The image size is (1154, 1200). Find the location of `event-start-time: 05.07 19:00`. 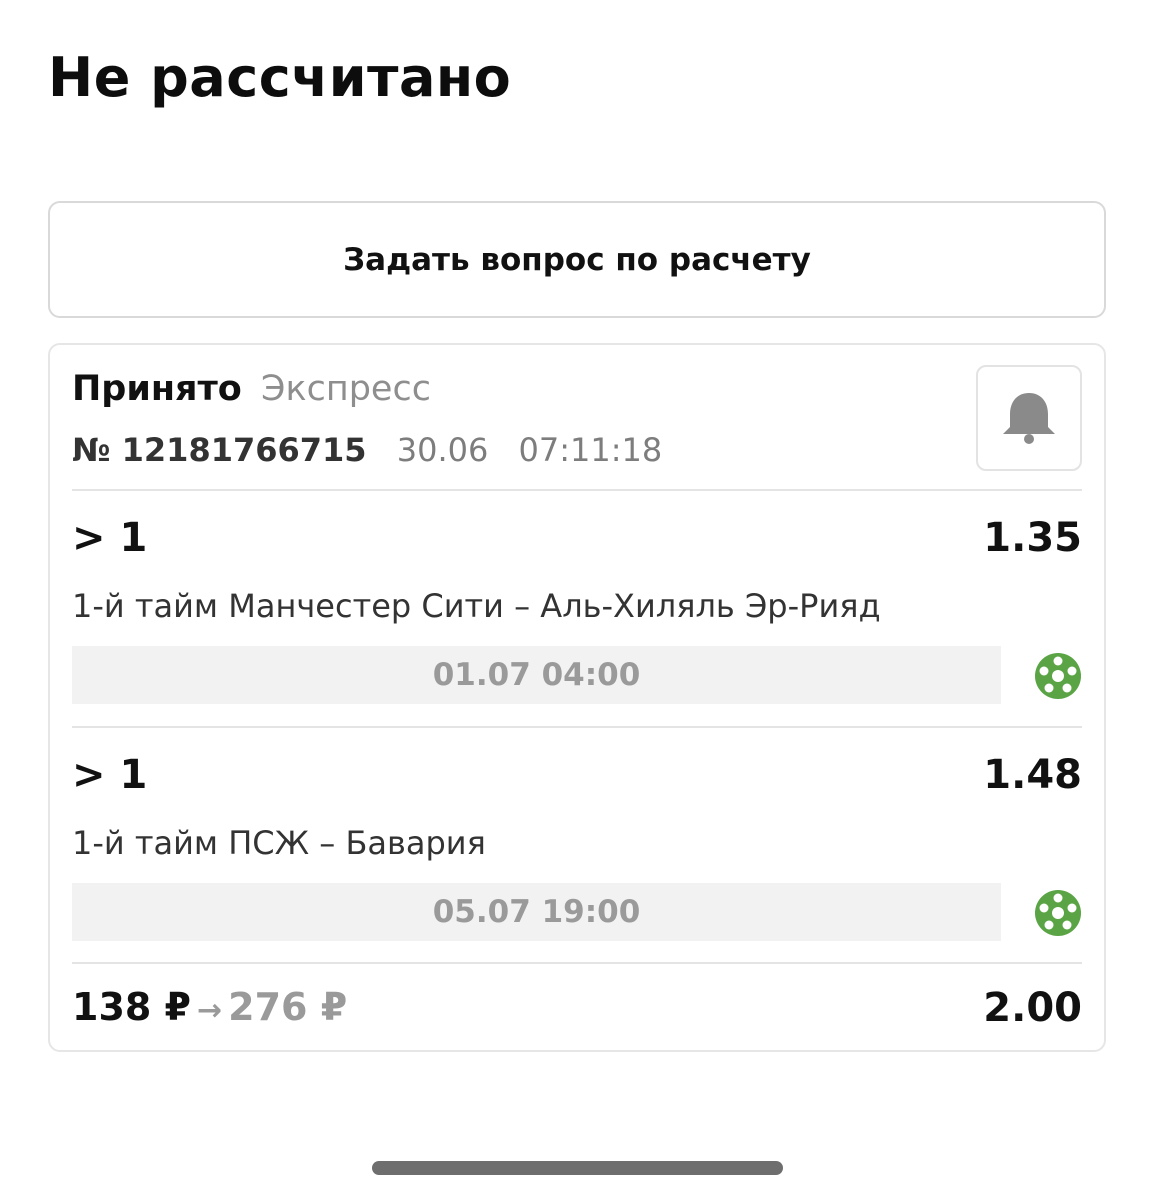

event-start-time: 05.07 19:00 is located at coordinates (536, 912).